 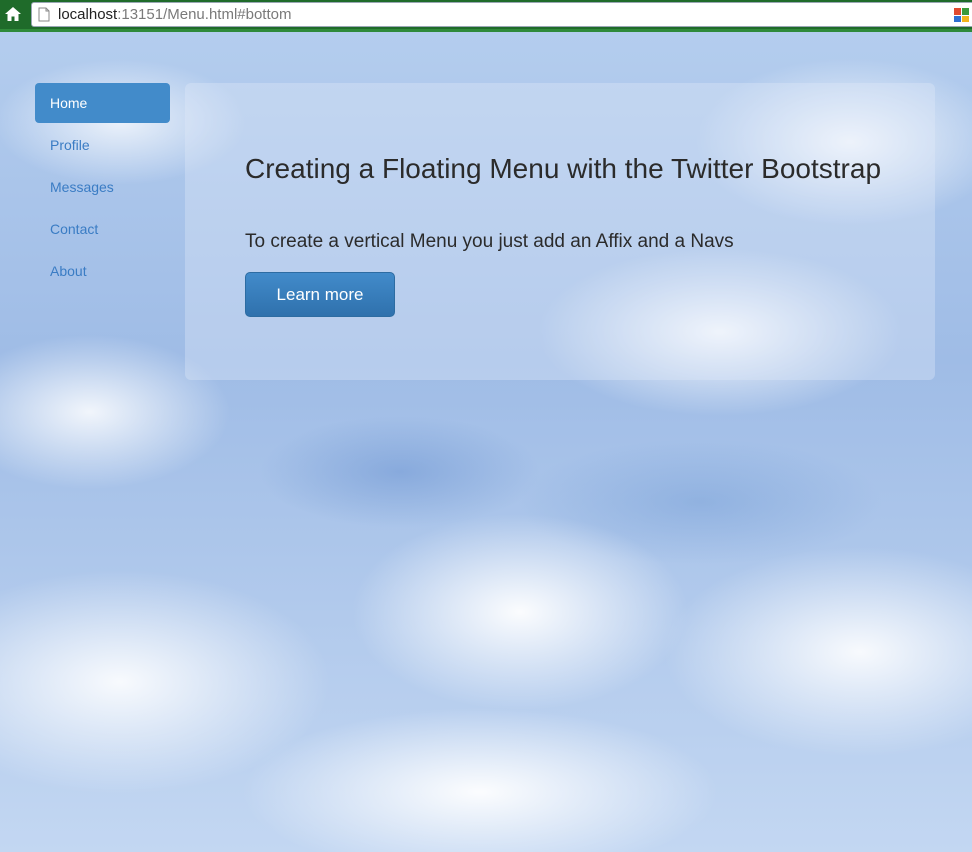 What do you see at coordinates (88, 14) in the screenshot?
I see `url-host: localhost` at bounding box center [88, 14].